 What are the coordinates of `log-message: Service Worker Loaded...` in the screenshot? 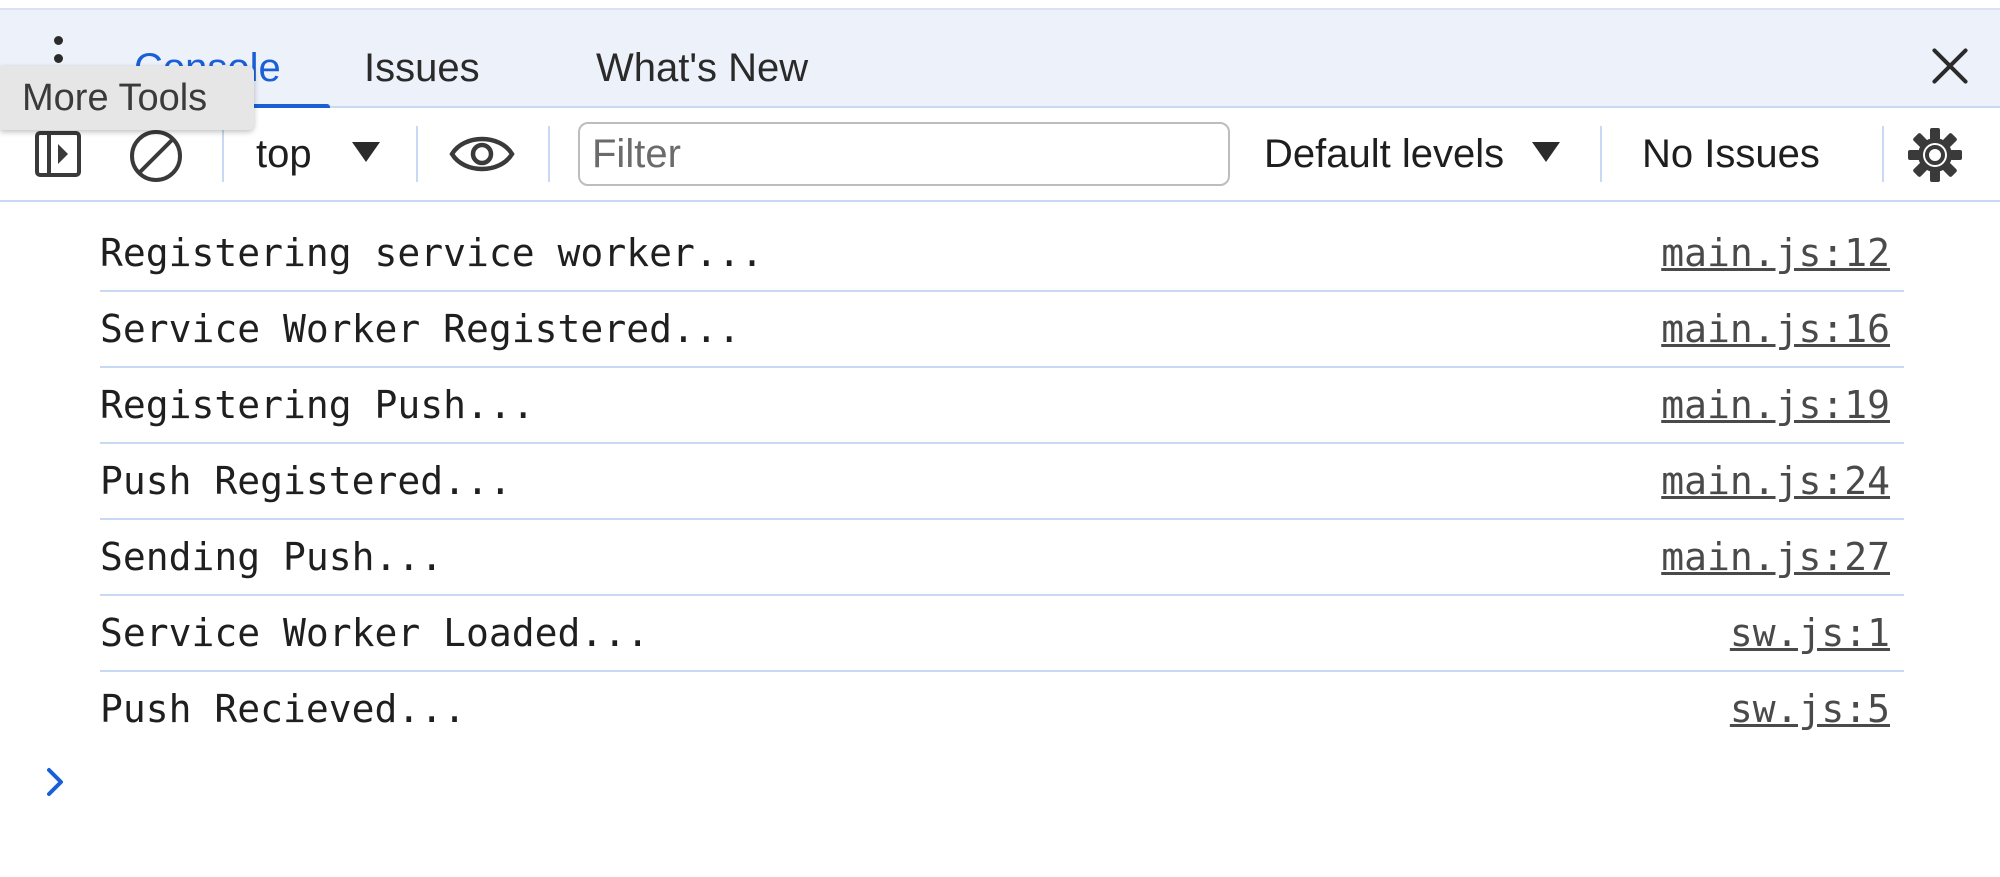 It's located at (375, 633).